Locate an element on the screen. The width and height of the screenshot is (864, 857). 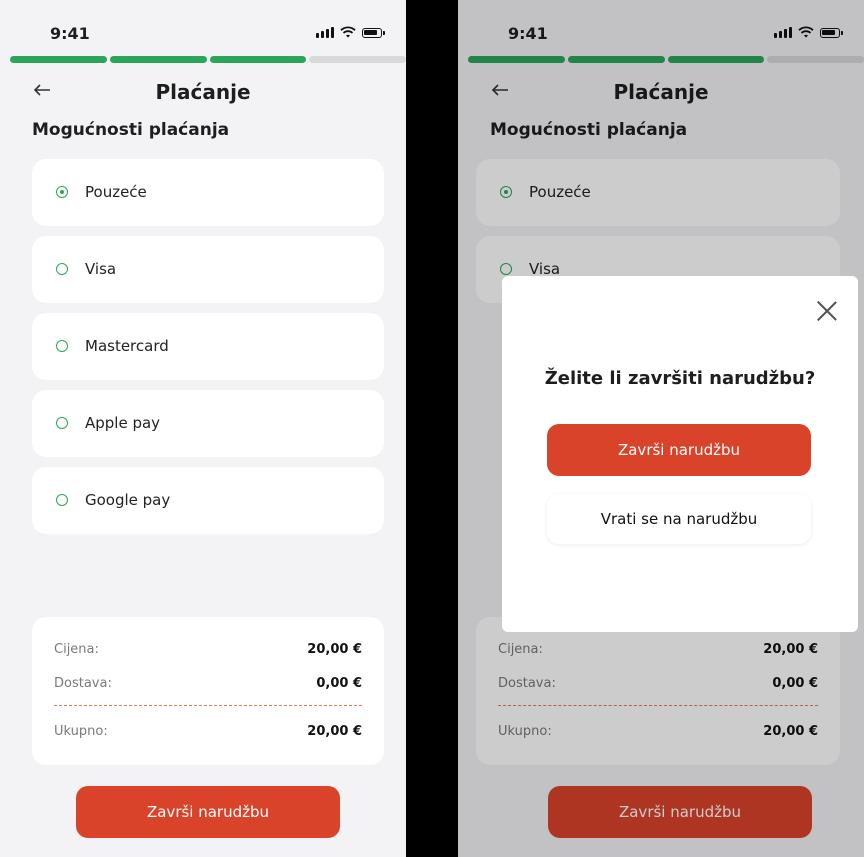
payment-option-label: Visa is located at coordinates (101, 269).